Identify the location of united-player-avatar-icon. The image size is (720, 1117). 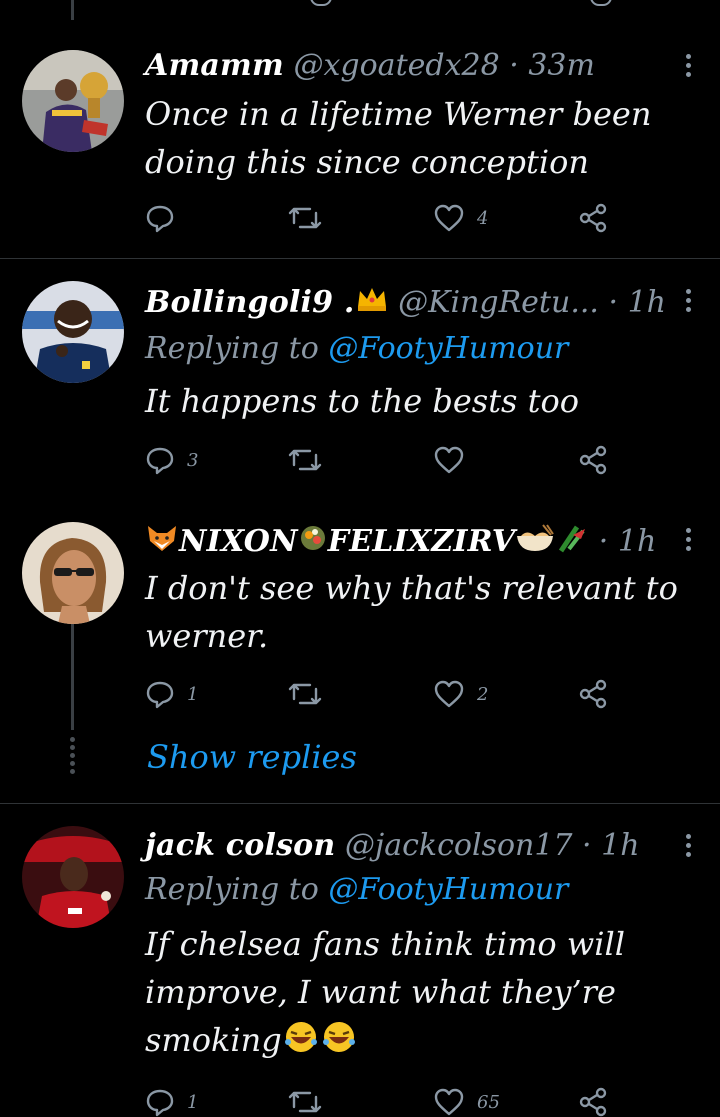
(73, 877).